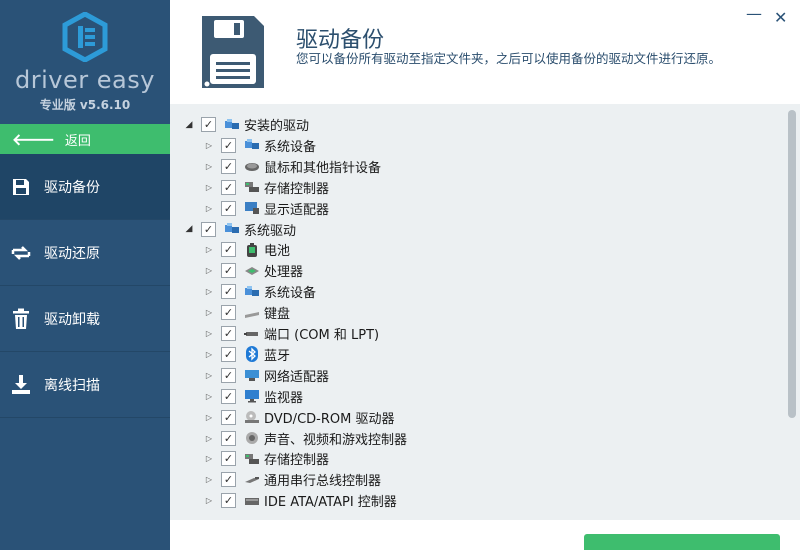 Image resolution: width=800 pixels, height=550 pixels. Describe the element at coordinates (265, 375) in the screenshot. I see `tree-row: ▷ ✓ 网络适配器` at that location.